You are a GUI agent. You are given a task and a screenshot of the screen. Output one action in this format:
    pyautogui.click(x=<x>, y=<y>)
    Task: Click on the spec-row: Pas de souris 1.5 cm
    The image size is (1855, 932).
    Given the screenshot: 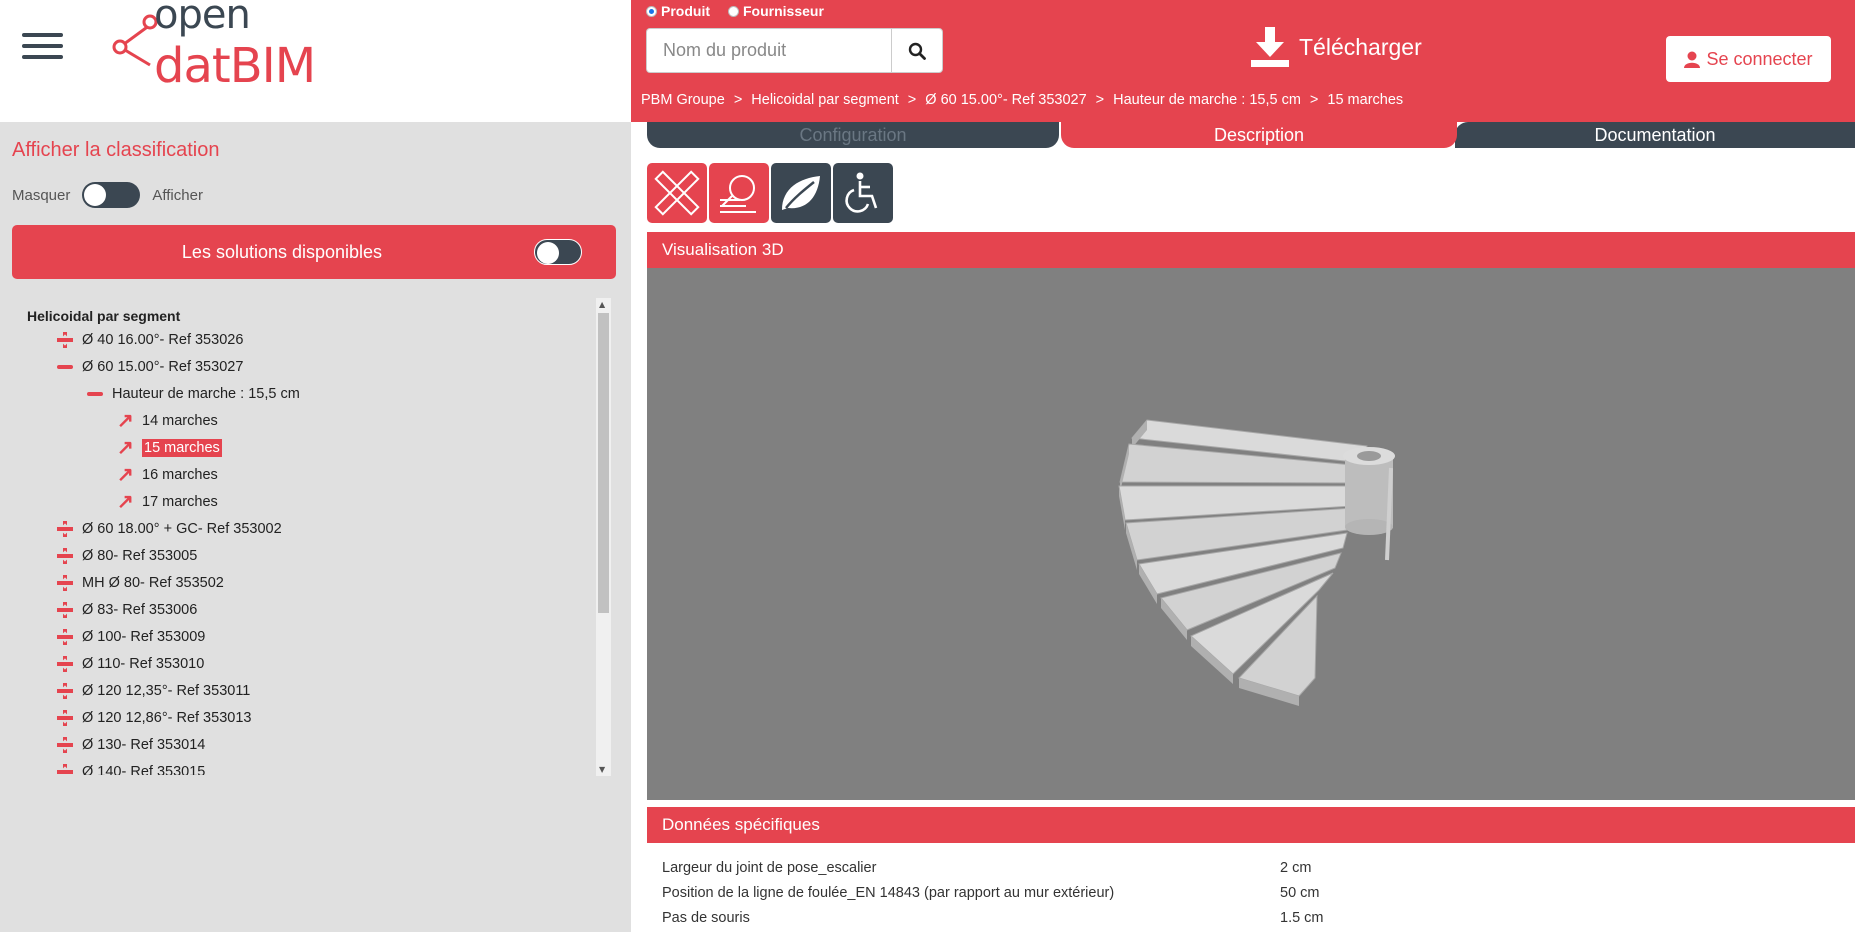 What is the action you would take?
    pyautogui.click(x=993, y=918)
    